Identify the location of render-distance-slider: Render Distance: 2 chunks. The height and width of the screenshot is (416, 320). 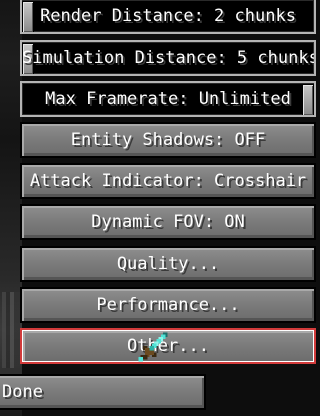
(168, 17).